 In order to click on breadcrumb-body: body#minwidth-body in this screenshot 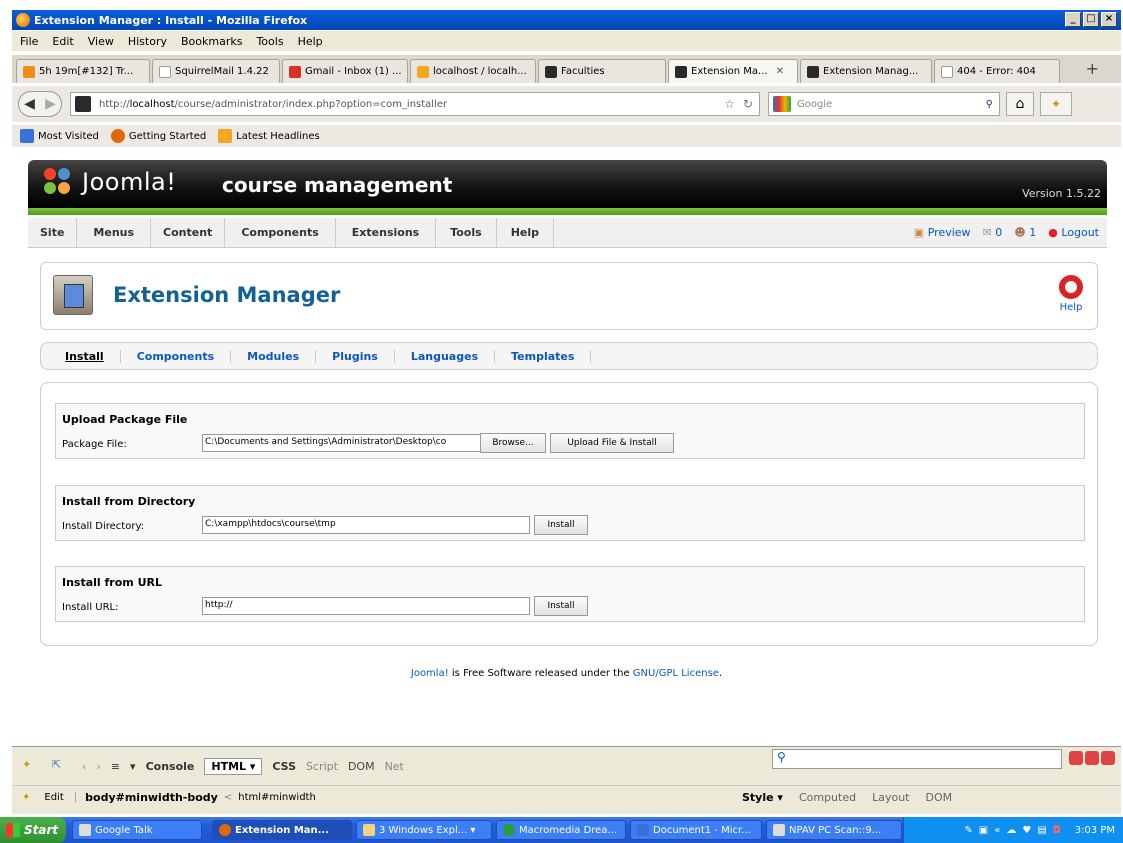, I will do `click(151, 797)`.